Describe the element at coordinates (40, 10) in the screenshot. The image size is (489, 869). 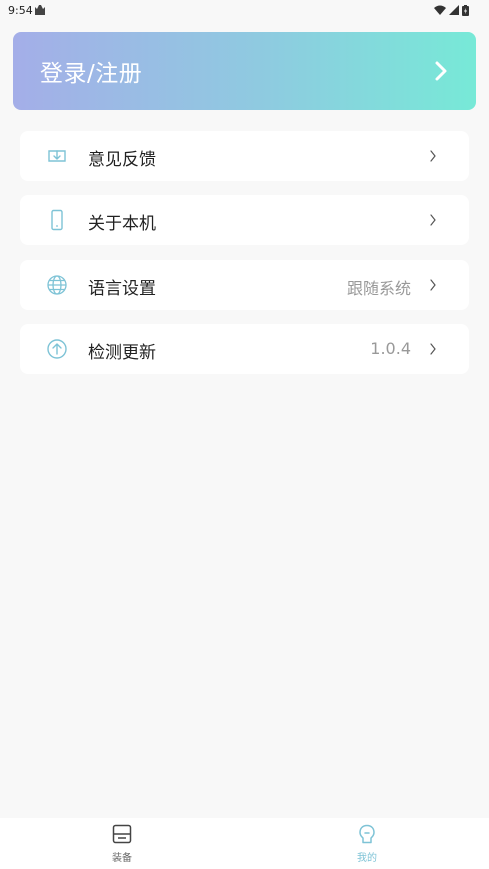
I see `cat-notification-icon` at that location.